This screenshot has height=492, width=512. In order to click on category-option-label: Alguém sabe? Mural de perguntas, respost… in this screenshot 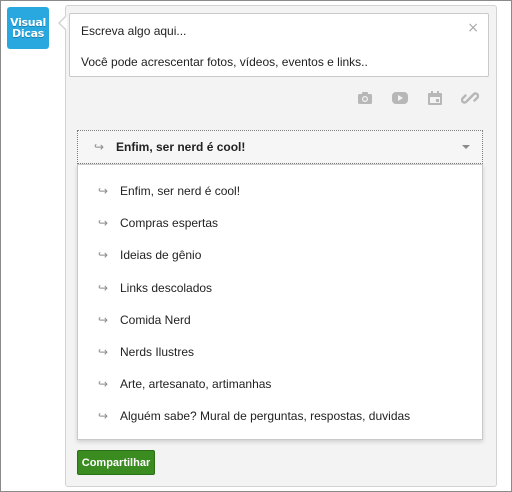, I will do `click(265, 416)`.